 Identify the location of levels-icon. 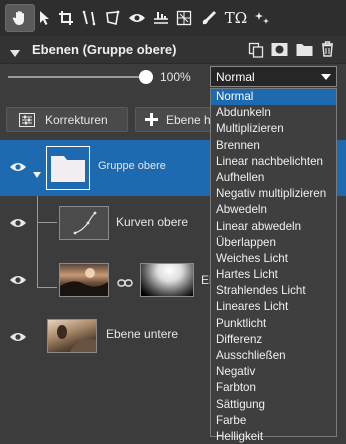
(161, 18).